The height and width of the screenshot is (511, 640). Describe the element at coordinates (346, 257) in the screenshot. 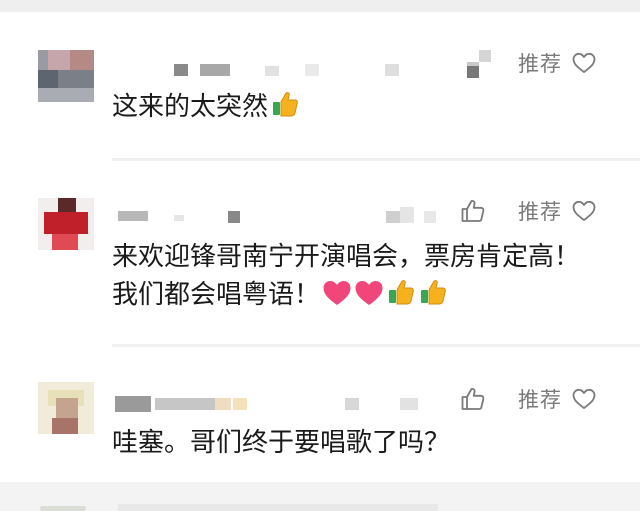

I see `comment-text-line: 来欢迎锋哥南宁开演唱会，票房肯定高！` at that location.